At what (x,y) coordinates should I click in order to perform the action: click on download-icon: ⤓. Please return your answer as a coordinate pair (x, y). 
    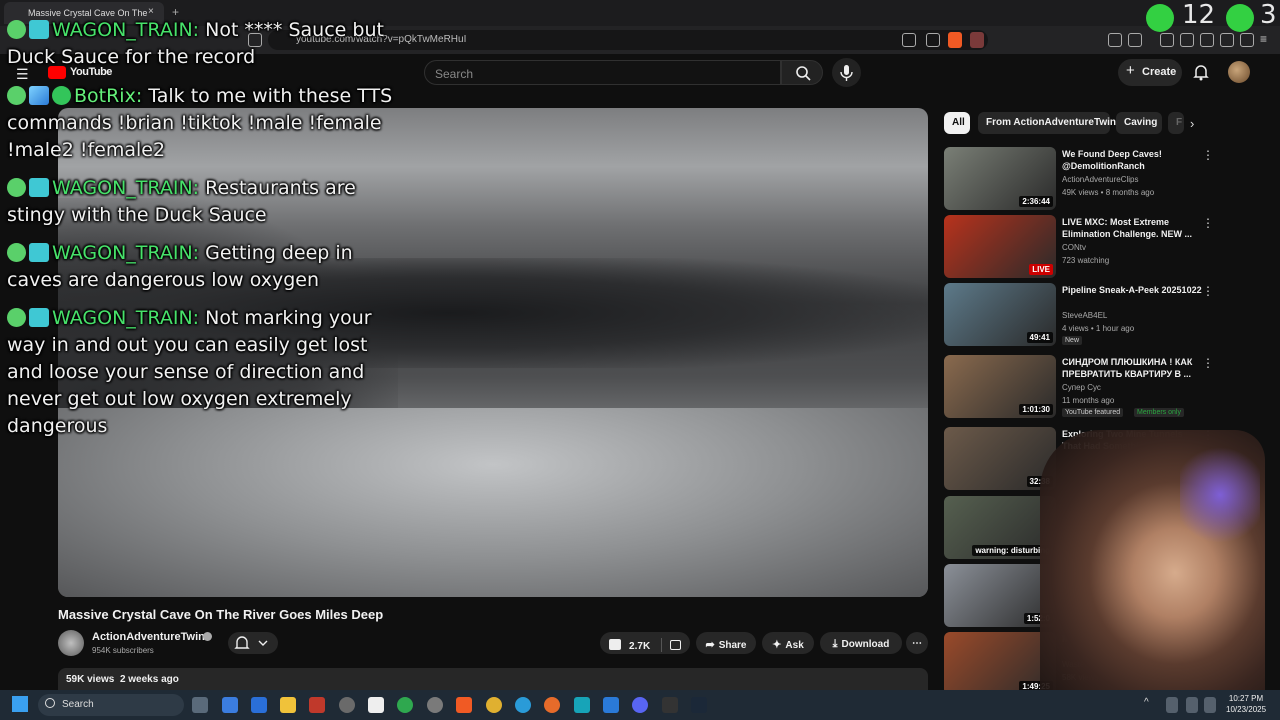
    Looking at the image, I should click on (835, 644).